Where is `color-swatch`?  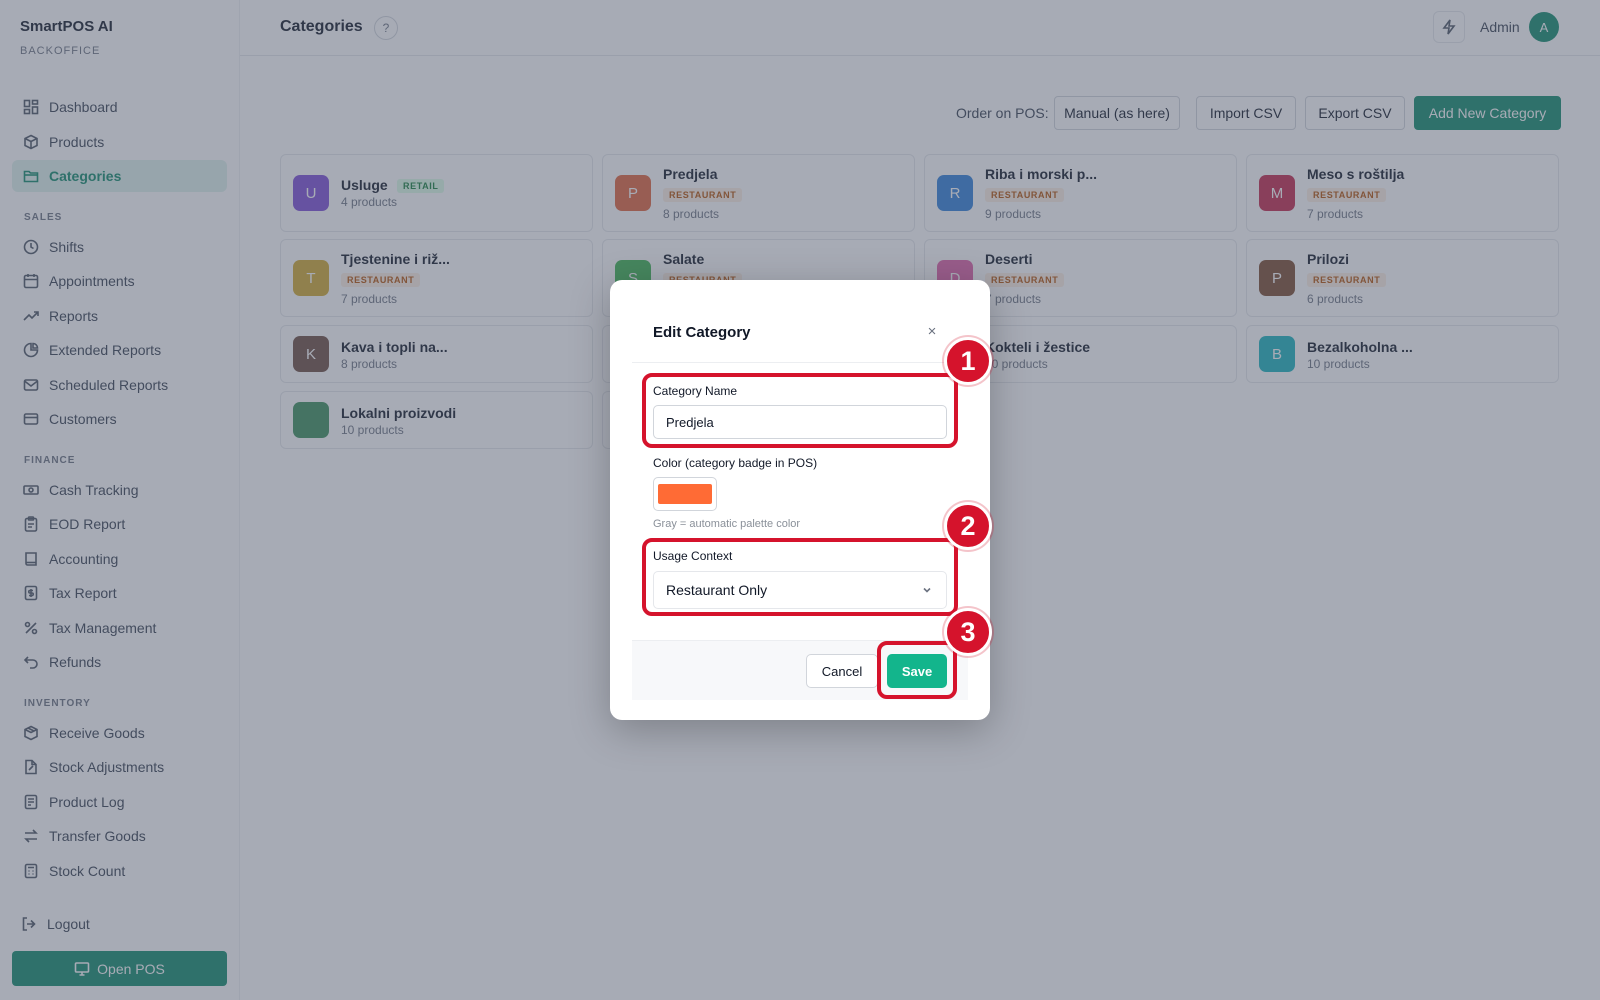
color-swatch is located at coordinates (685, 494).